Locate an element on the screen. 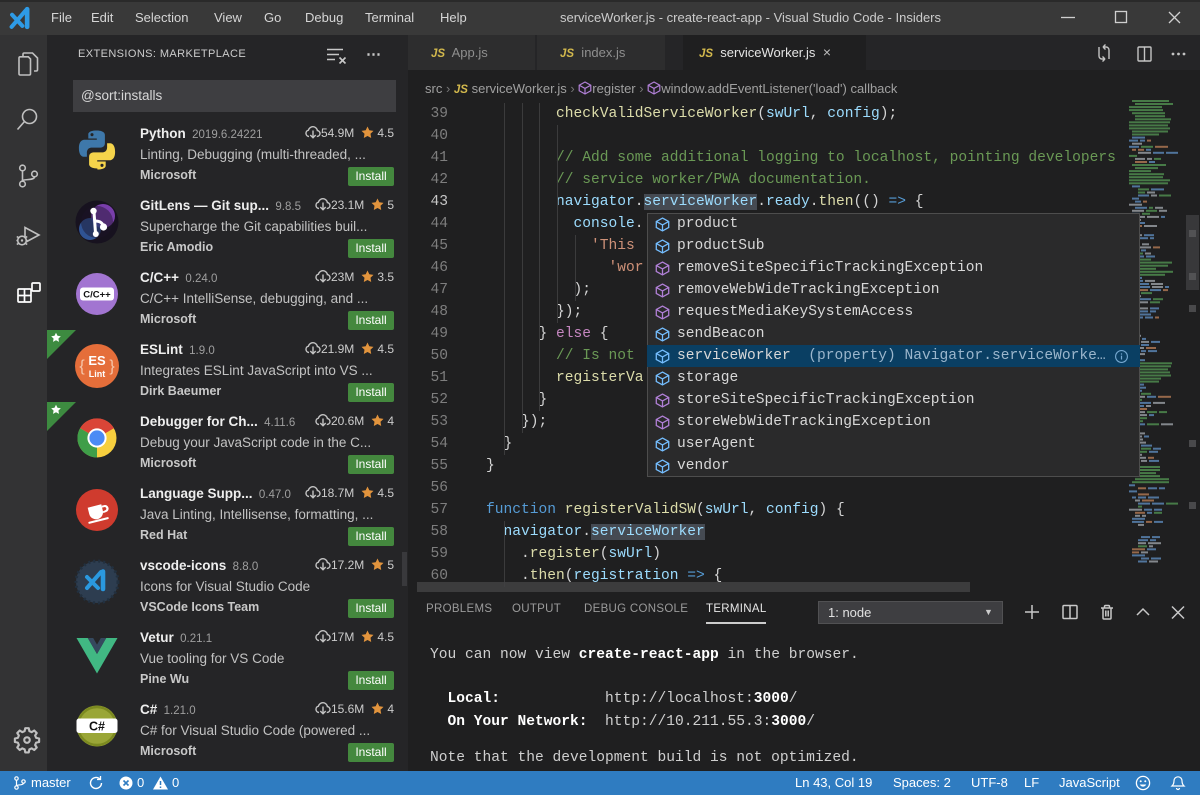  svg-text: ES is located at coordinates (97, 360).